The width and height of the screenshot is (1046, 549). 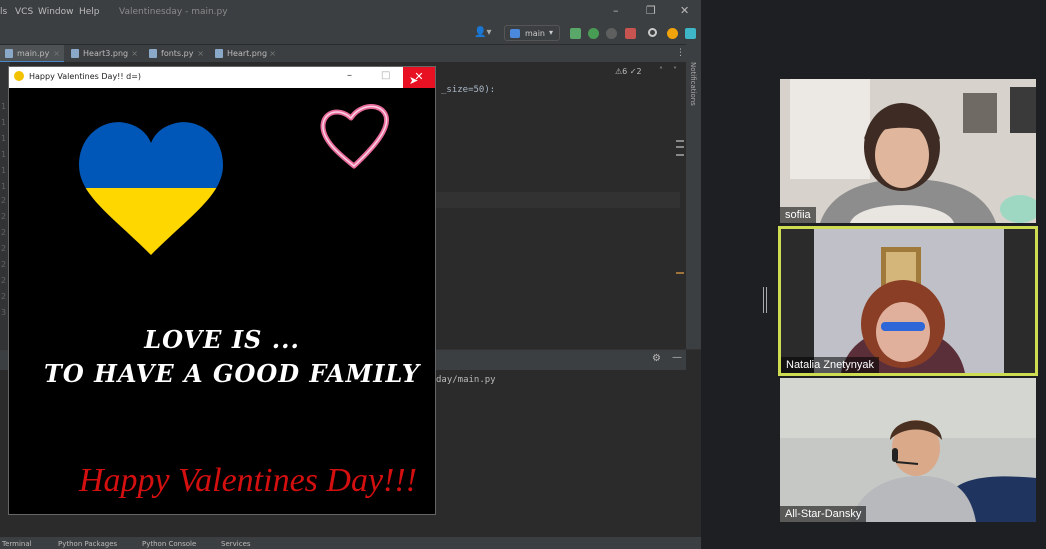 What do you see at coordinates (630, 33) in the screenshot?
I see `stop-icon` at bounding box center [630, 33].